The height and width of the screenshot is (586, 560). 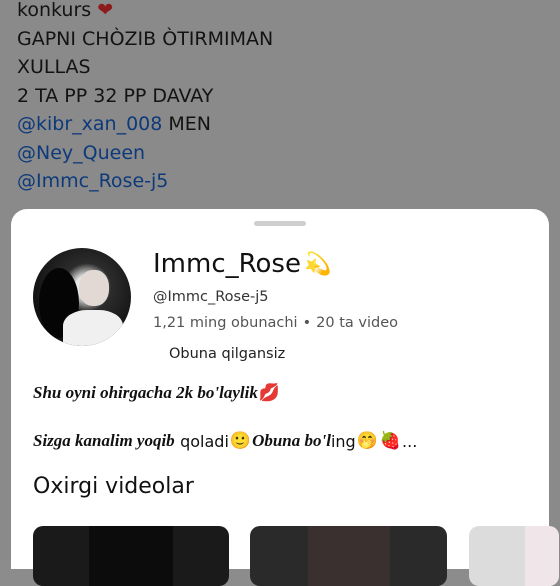 What do you see at coordinates (390, 441) in the screenshot?
I see `strawberry-icon: 🍓` at bounding box center [390, 441].